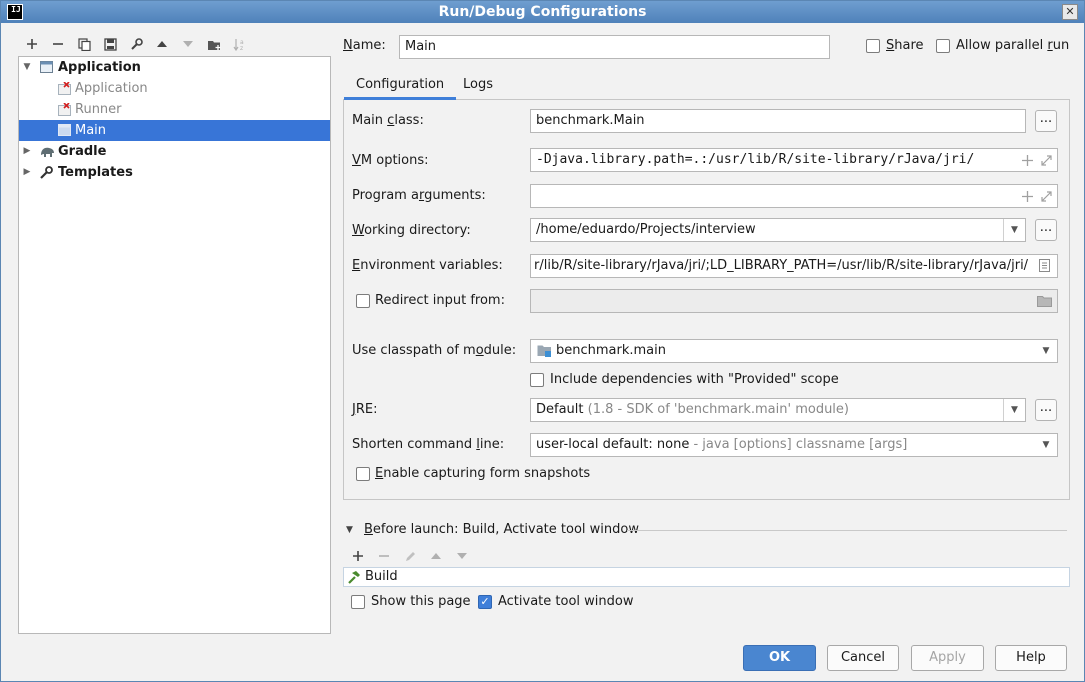 Image resolution: width=1085 pixels, height=682 pixels. I want to click on edit-pencil-icon, so click(410, 556).